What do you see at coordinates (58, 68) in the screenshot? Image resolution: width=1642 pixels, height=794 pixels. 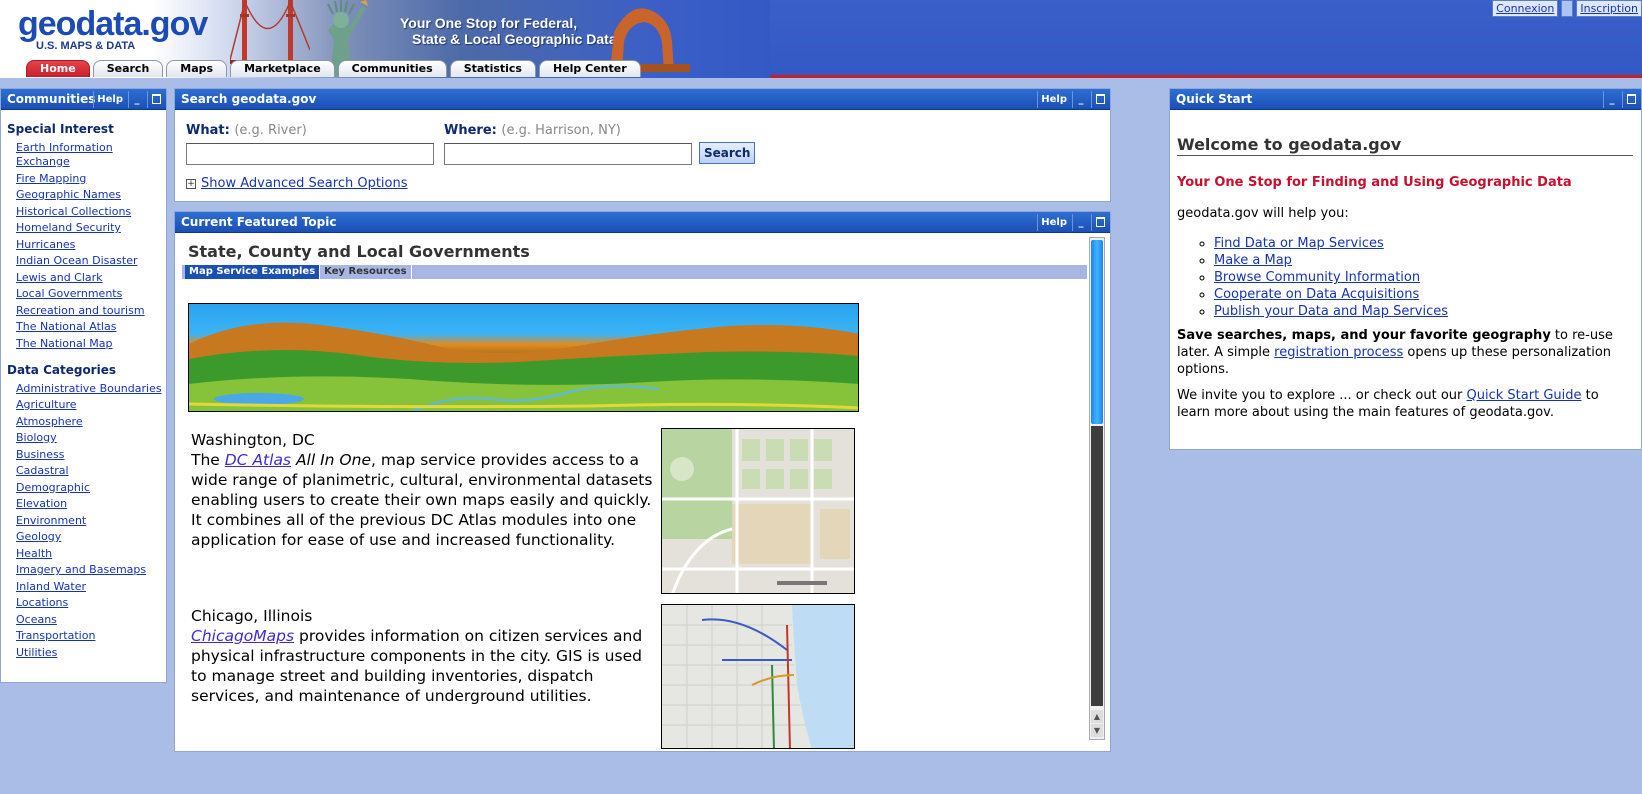 I see `tab-home: Home` at bounding box center [58, 68].